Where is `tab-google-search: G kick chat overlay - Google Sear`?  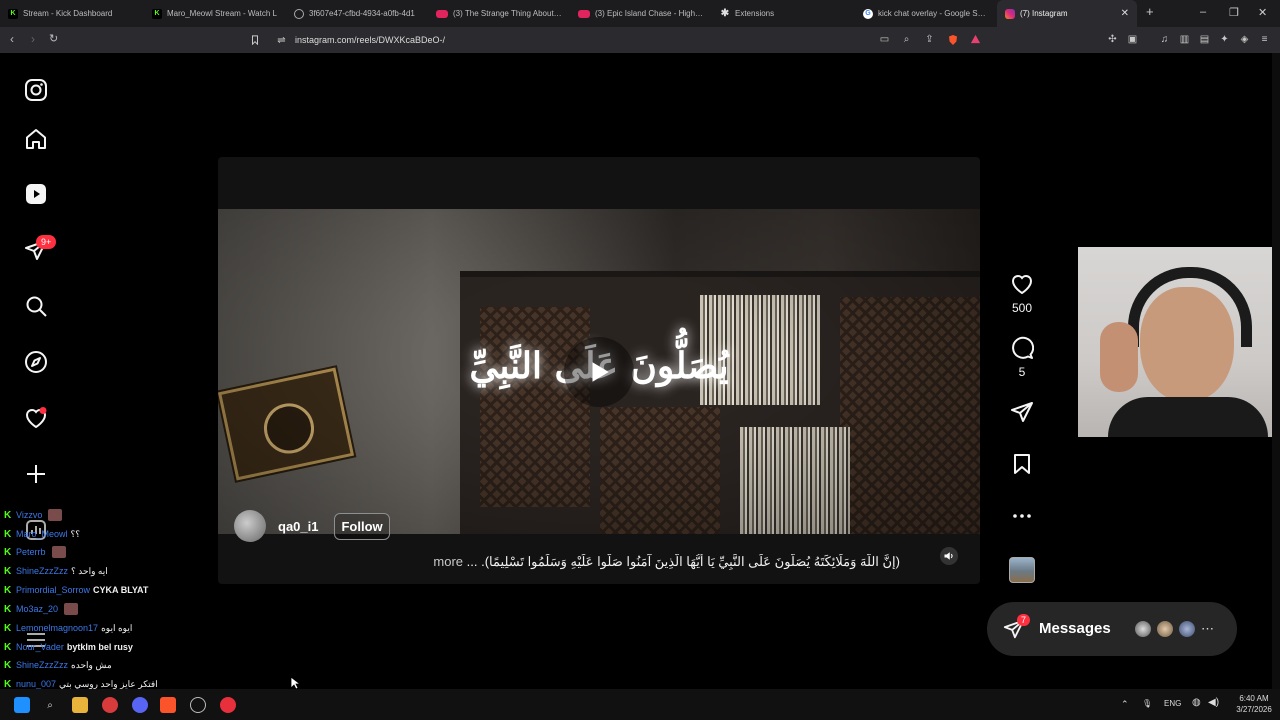 tab-google-search: G kick chat overlay - Google Sear is located at coordinates (926, 13).